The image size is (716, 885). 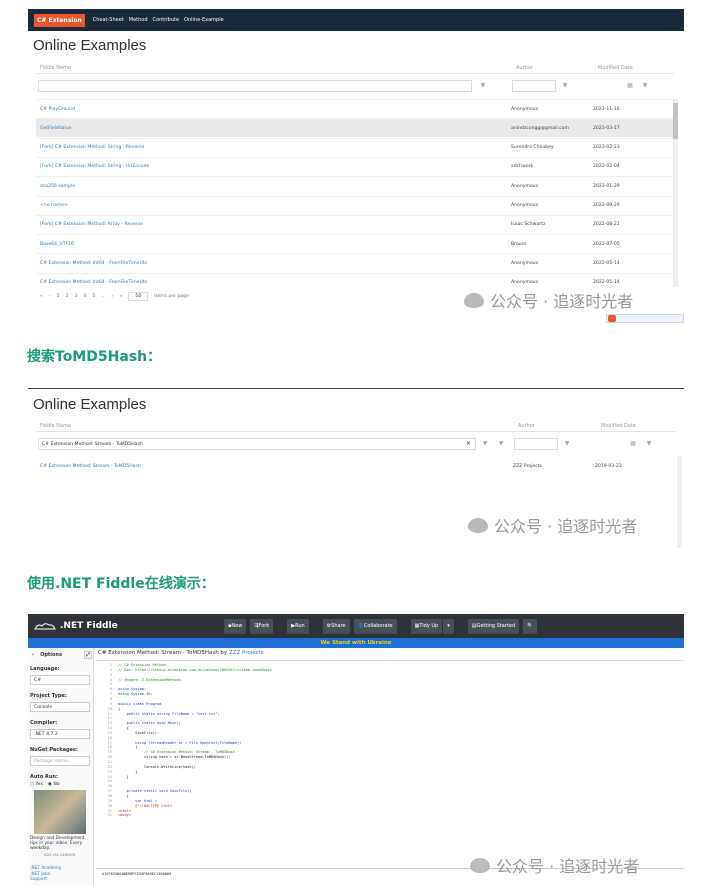 What do you see at coordinates (113, 296) in the screenshot?
I see `next-page-button: ›` at bounding box center [113, 296].